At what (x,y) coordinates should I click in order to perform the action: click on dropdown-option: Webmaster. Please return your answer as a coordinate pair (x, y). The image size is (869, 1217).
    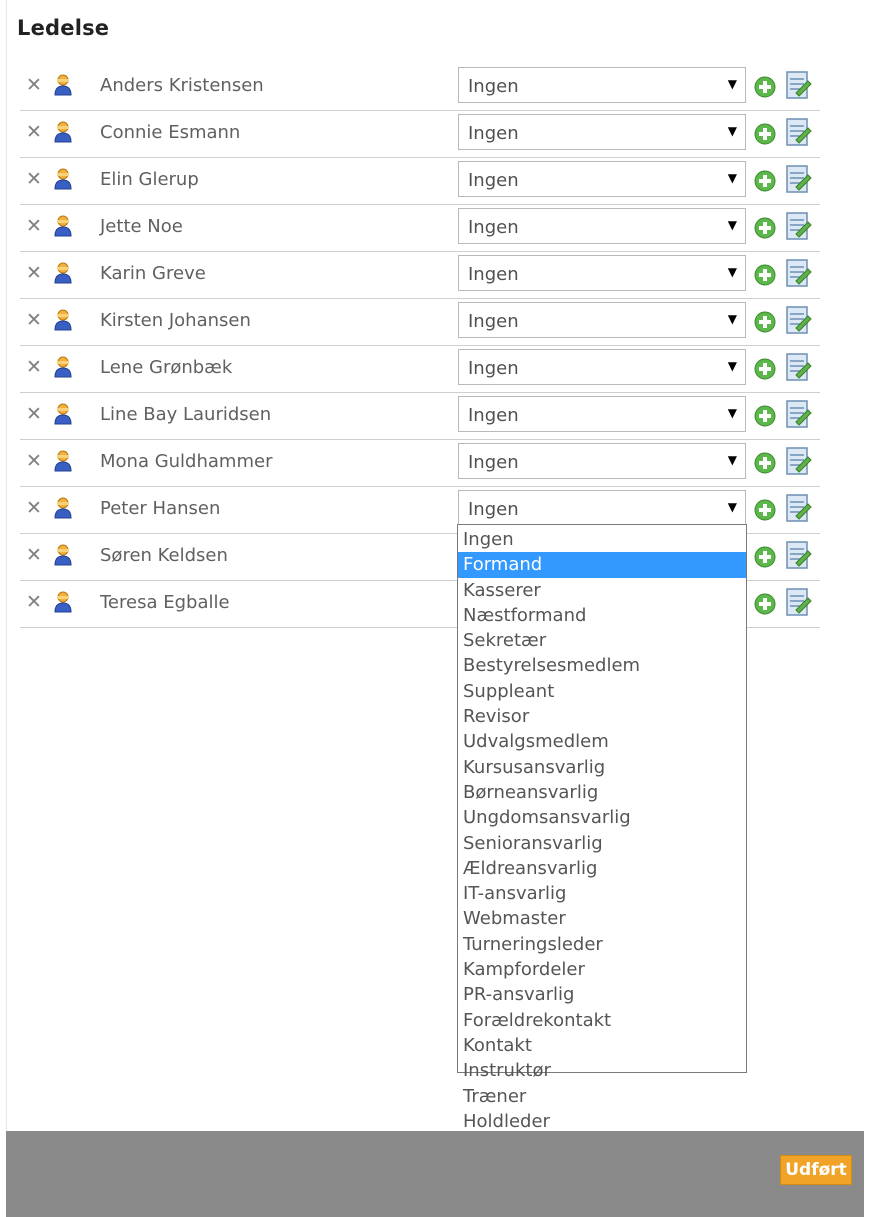
    Looking at the image, I should click on (602, 918).